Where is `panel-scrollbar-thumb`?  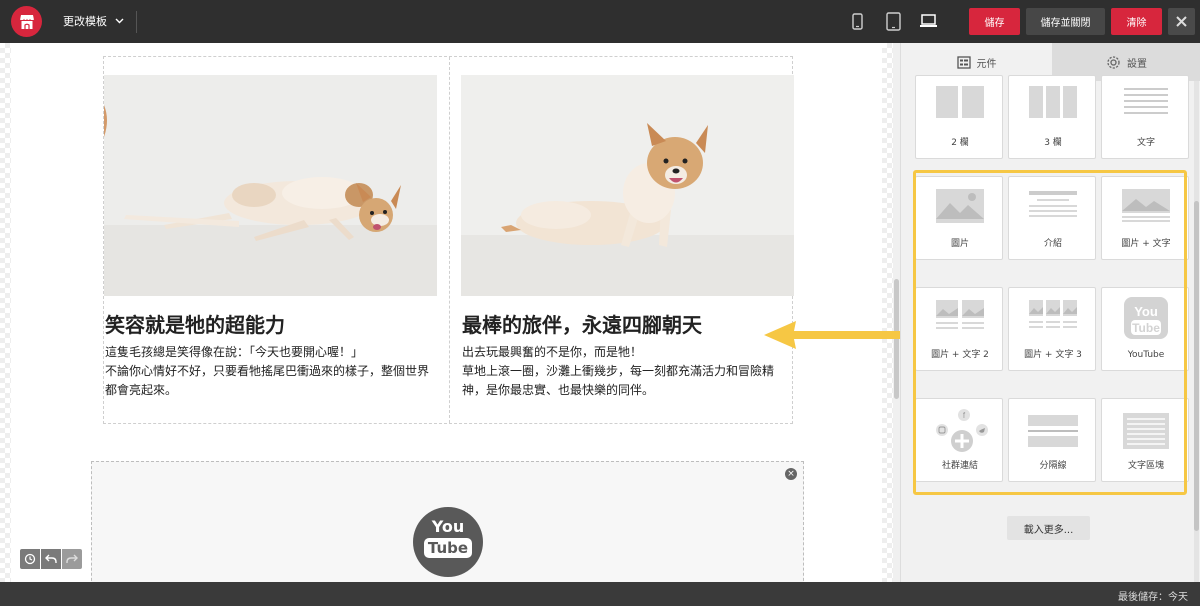 panel-scrollbar-thumb is located at coordinates (1196, 366).